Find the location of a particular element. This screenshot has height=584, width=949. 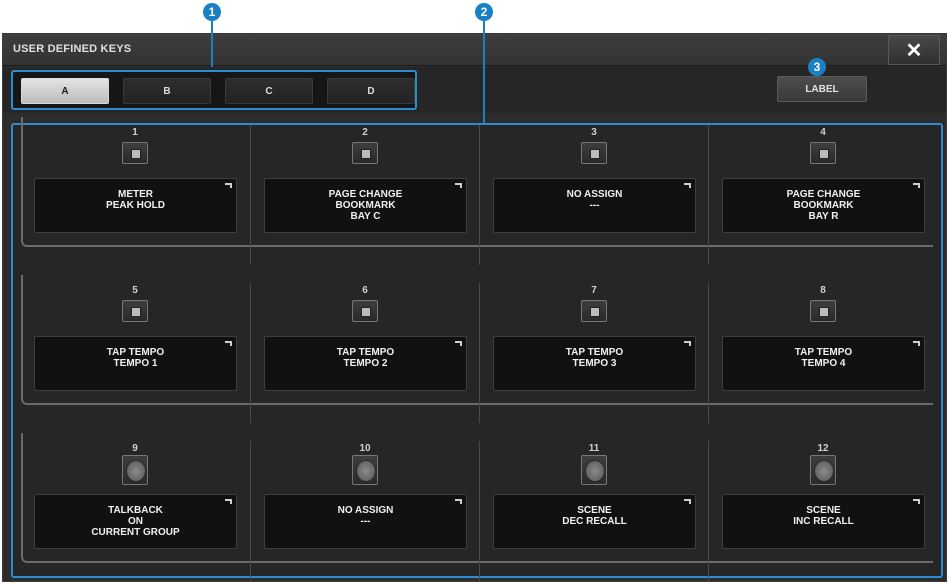

label-button: LABEL is located at coordinates (822, 89).